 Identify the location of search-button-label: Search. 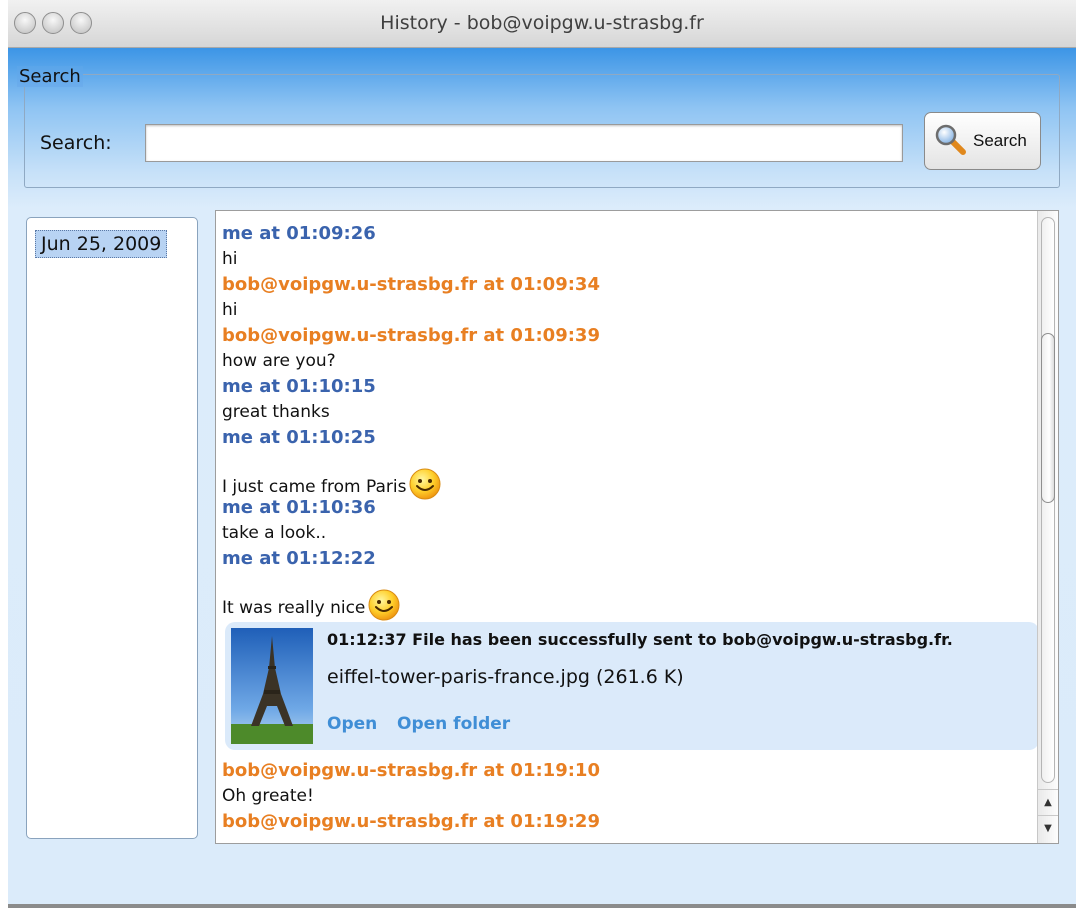
(1000, 140).